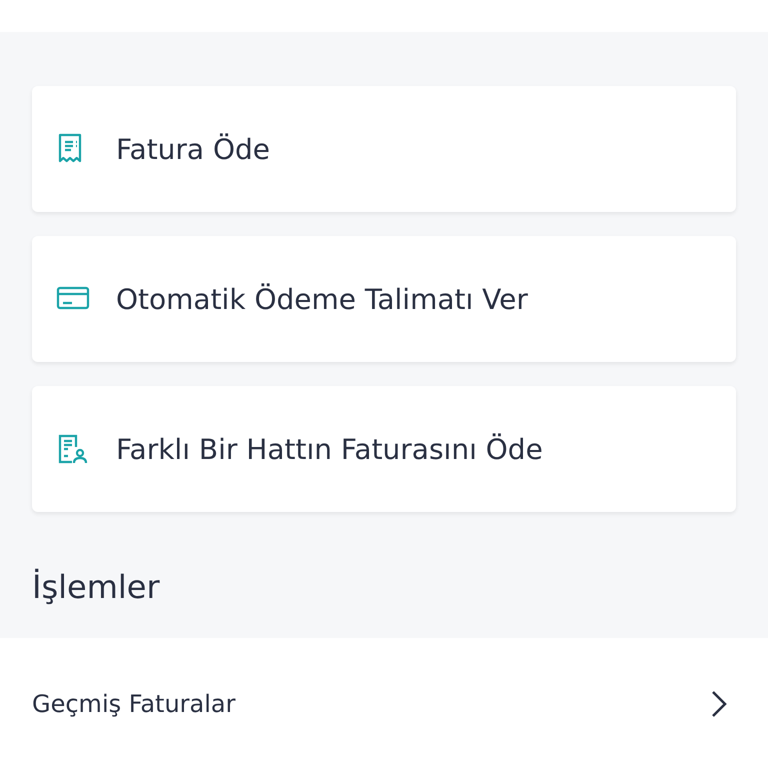 The height and width of the screenshot is (768, 768). What do you see at coordinates (719, 704) in the screenshot?
I see `chevron-right-icon` at bounding box center [719, 704].